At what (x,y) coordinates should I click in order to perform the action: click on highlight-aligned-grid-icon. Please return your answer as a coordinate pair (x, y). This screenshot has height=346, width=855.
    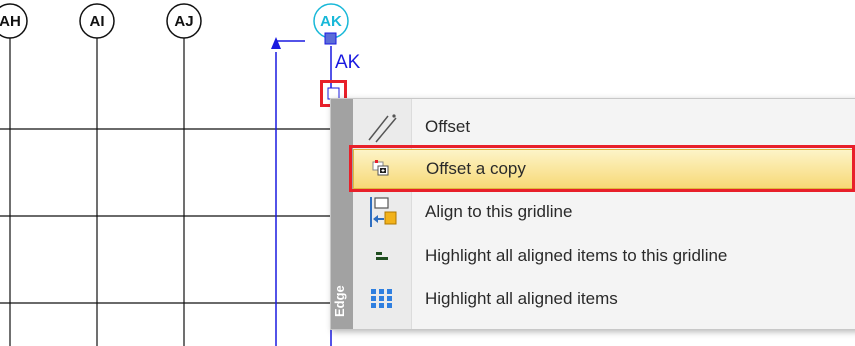
    Looking at the image, I should click on (382, 299).